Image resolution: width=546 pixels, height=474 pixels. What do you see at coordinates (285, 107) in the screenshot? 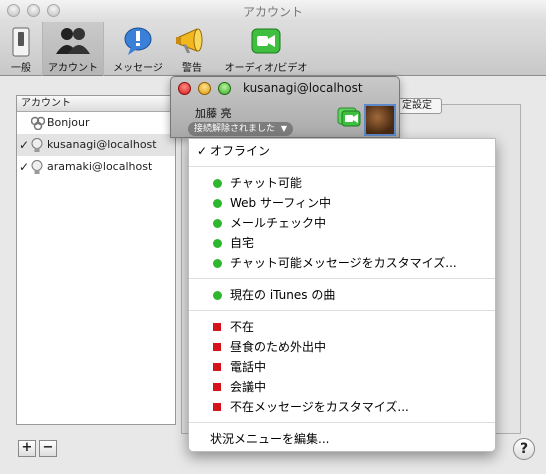
I see `buddy-list-window: kusanagi@localhost 加藤 亮 接続解除されました ▼` at bounding box center [285, 107].